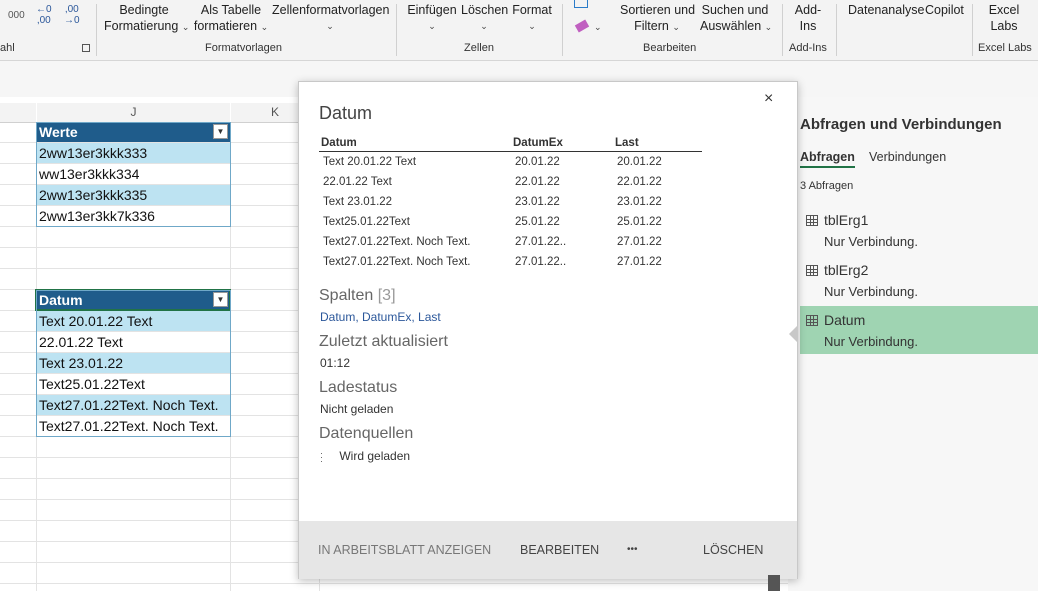 The width and height of the screenshot is (1038, 591). Describe the element at coordinates (133, 153) in the screenshot. I see `table-row: 2ww13er3kkk333` at that location.